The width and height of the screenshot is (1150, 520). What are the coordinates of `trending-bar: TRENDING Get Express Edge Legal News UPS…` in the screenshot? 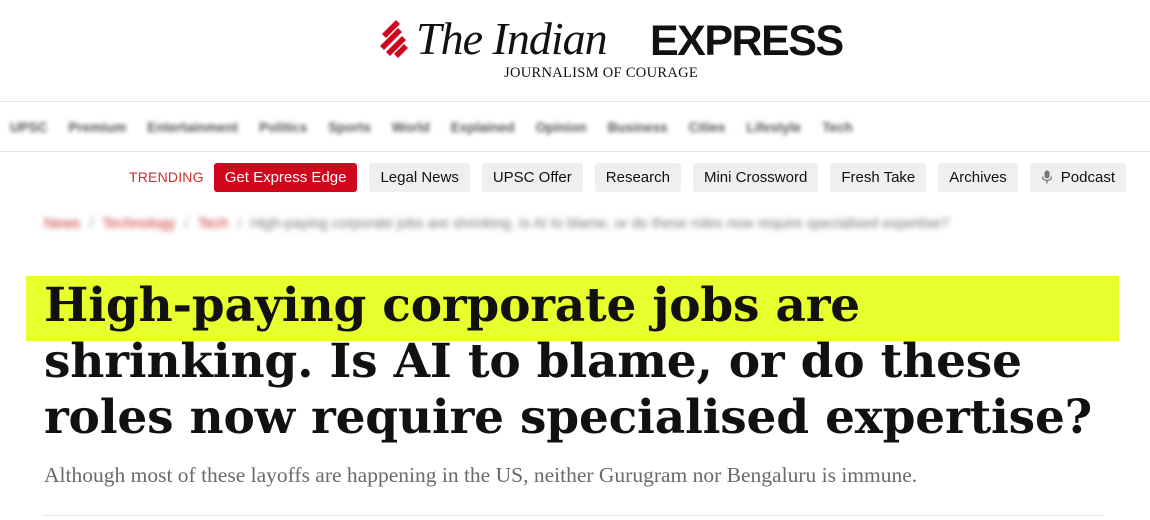 It's located at (575, 177).